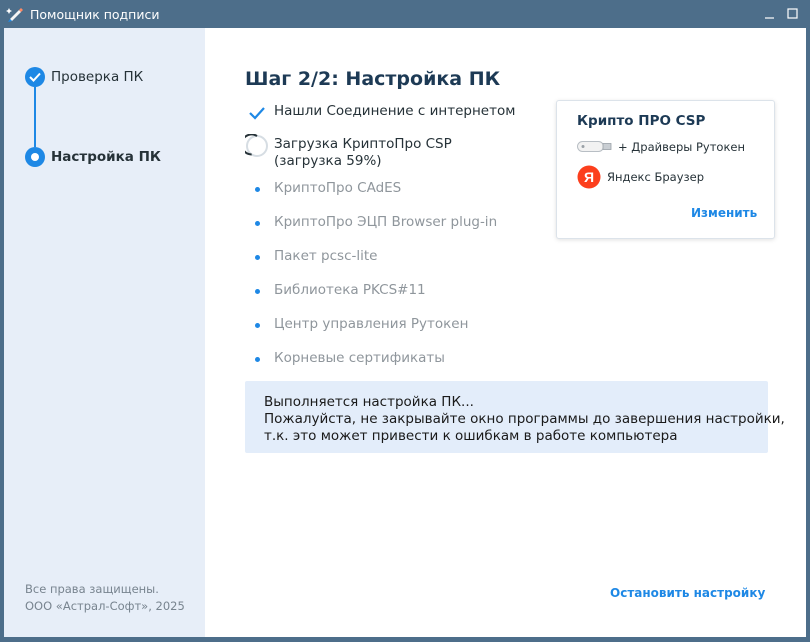 This screenshot has height=642, width=810. What do you see at coordinates (326, 256) in the screenshot?
I see `task-label: Пакет pcsc-lite` at bounding box center [326, 256].